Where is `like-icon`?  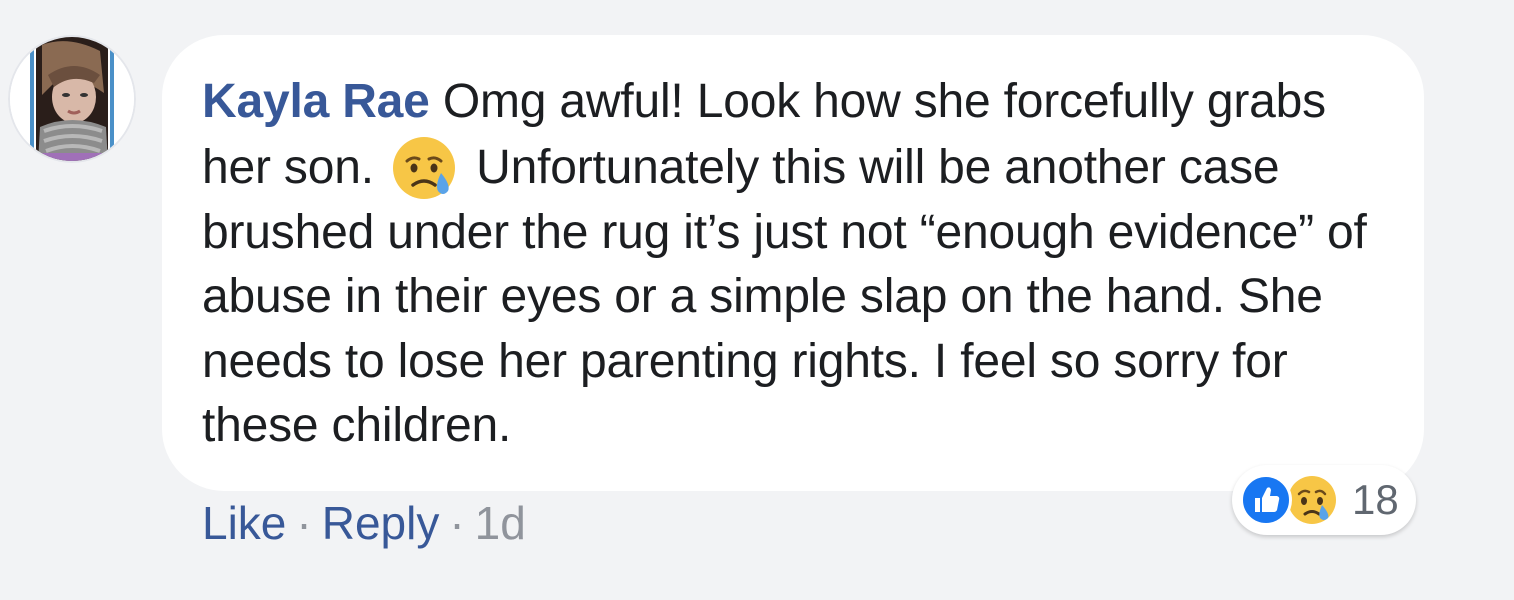
like-icon is located at coordinates (1266, 500).